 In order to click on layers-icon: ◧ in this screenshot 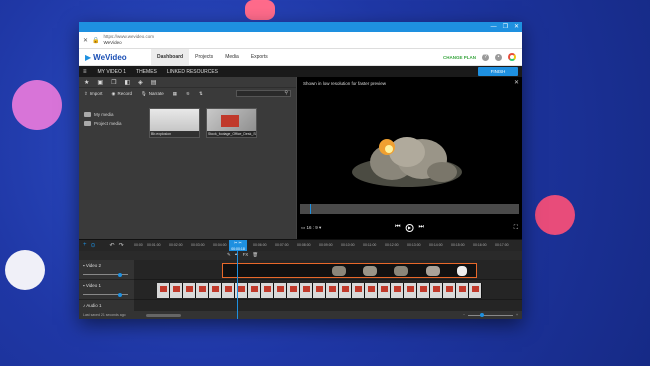, I will do `click(127, 82)`.